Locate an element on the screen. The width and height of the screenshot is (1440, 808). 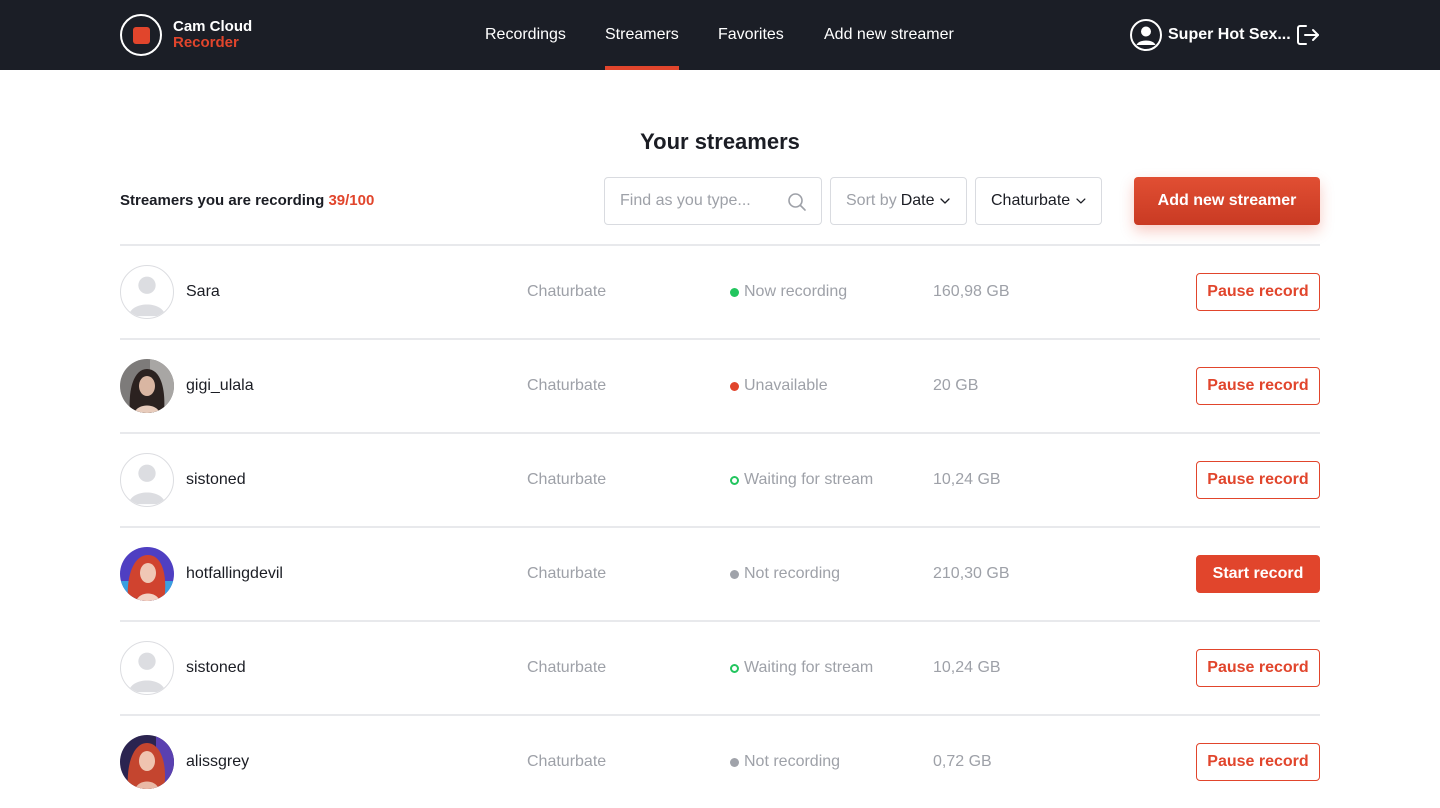
logo-text: Cam Cloud Recorder is located at coordinates (212, 35).